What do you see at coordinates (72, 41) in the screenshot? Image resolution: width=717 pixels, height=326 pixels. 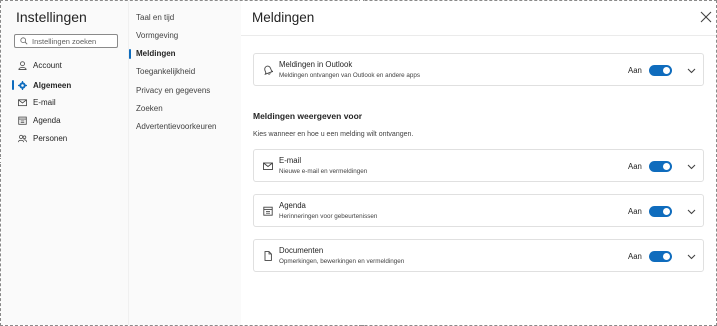 I see `search-input` at bounding box center [72, 41].